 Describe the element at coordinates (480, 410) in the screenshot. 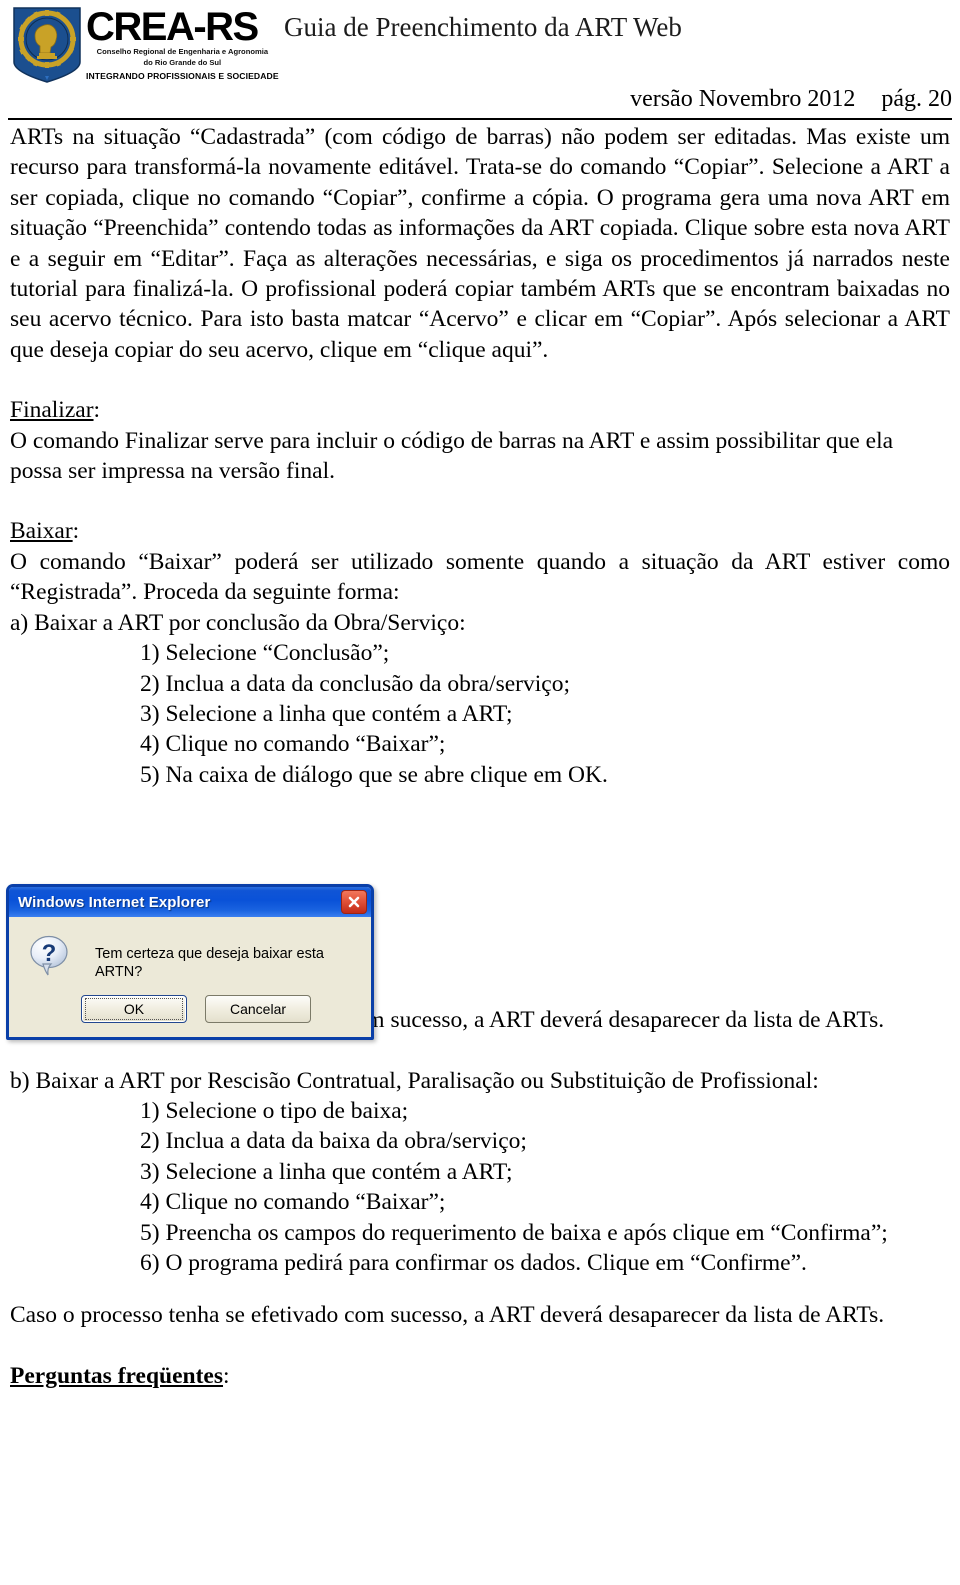

I see `finalizar-heading: Finalizar:` at that location.